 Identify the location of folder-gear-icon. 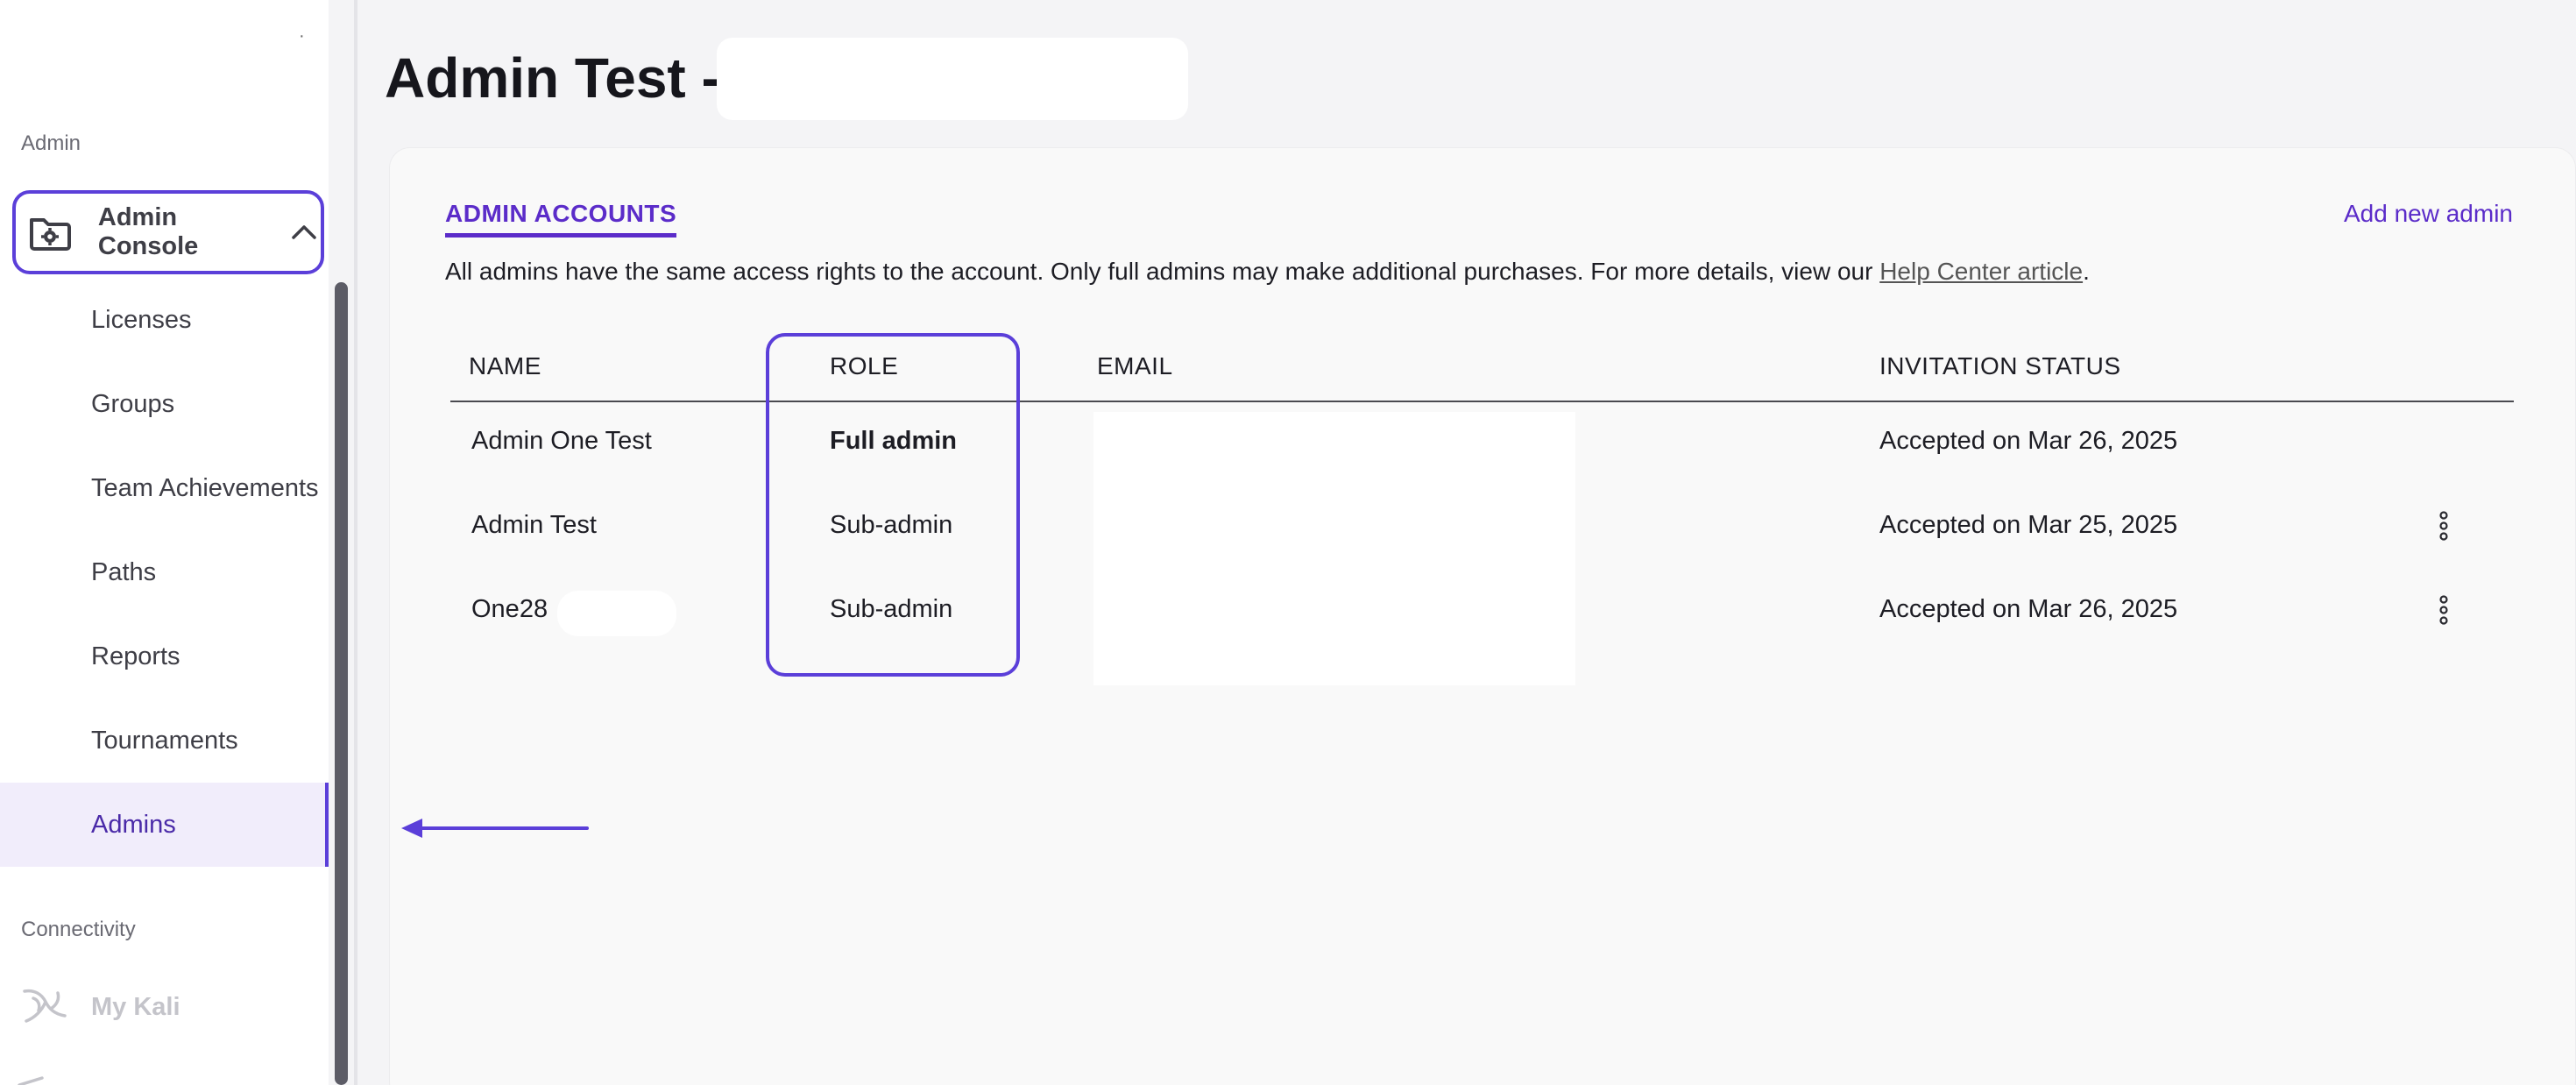
(49, 232).